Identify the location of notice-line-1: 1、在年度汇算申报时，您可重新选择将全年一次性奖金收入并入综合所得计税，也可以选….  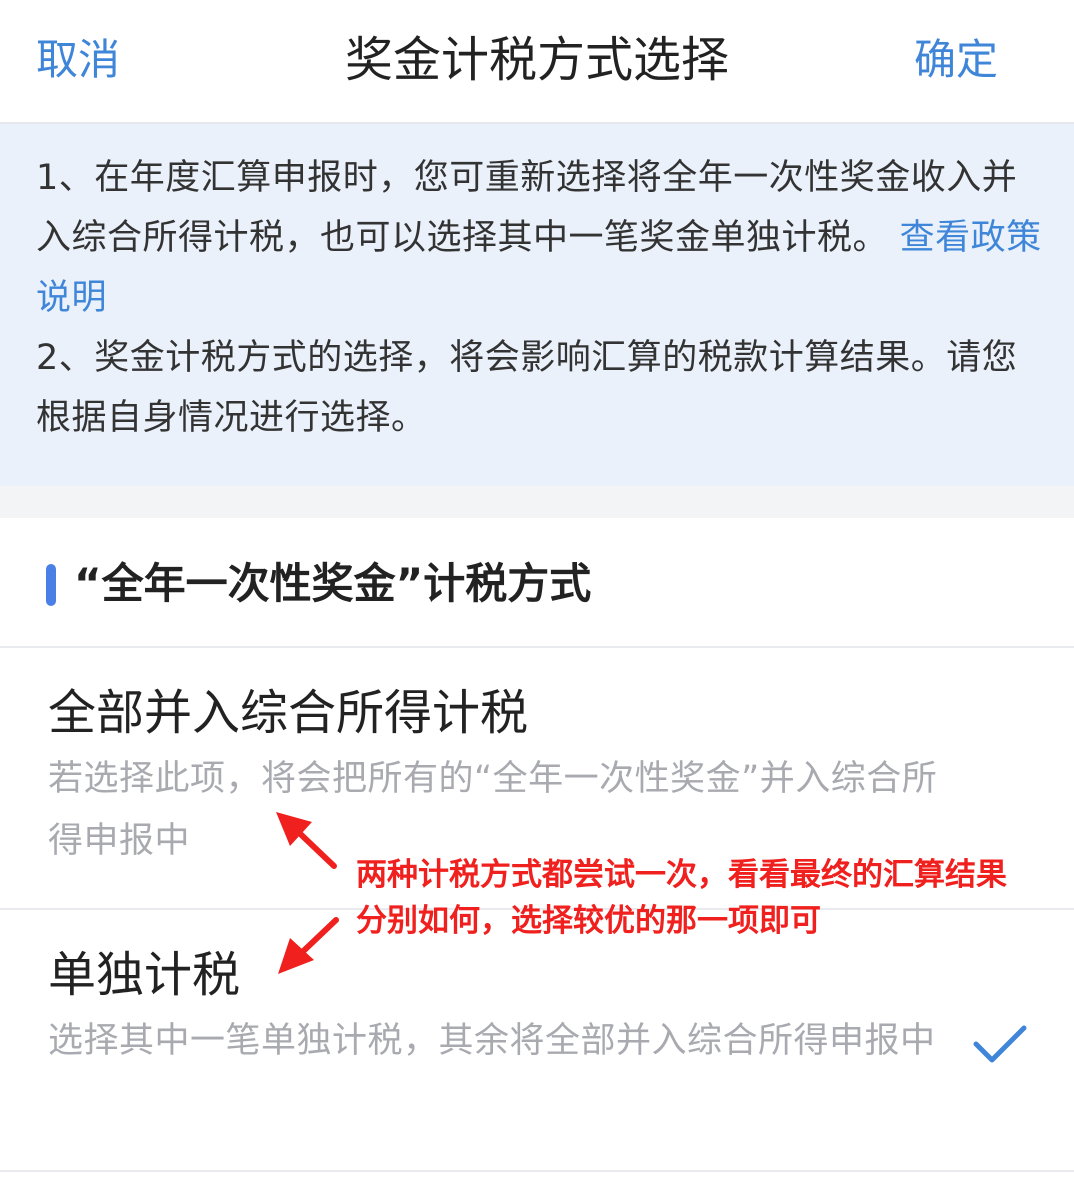
(540, 238).